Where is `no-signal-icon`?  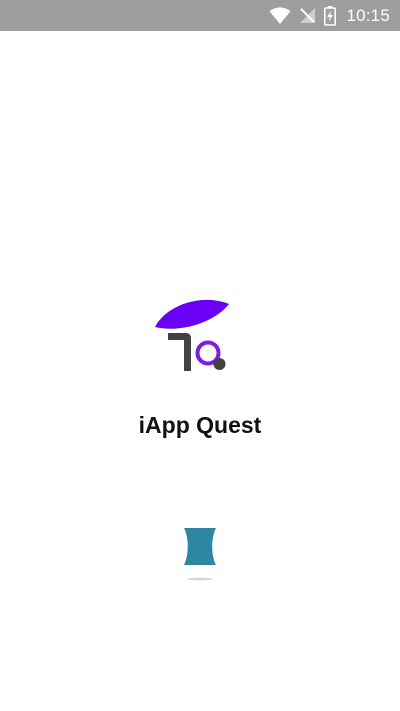
no-signal-icon is located at coordinates (307, 15).